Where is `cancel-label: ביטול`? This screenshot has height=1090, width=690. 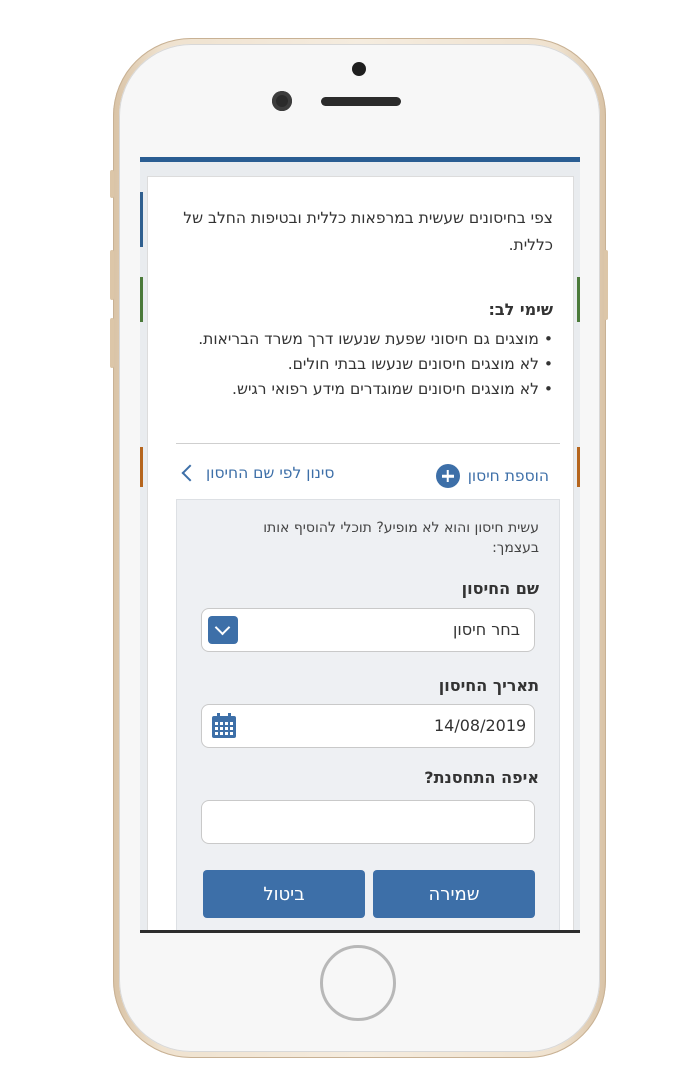 cancel-label: ביטול is located at coordinates (284, 894).